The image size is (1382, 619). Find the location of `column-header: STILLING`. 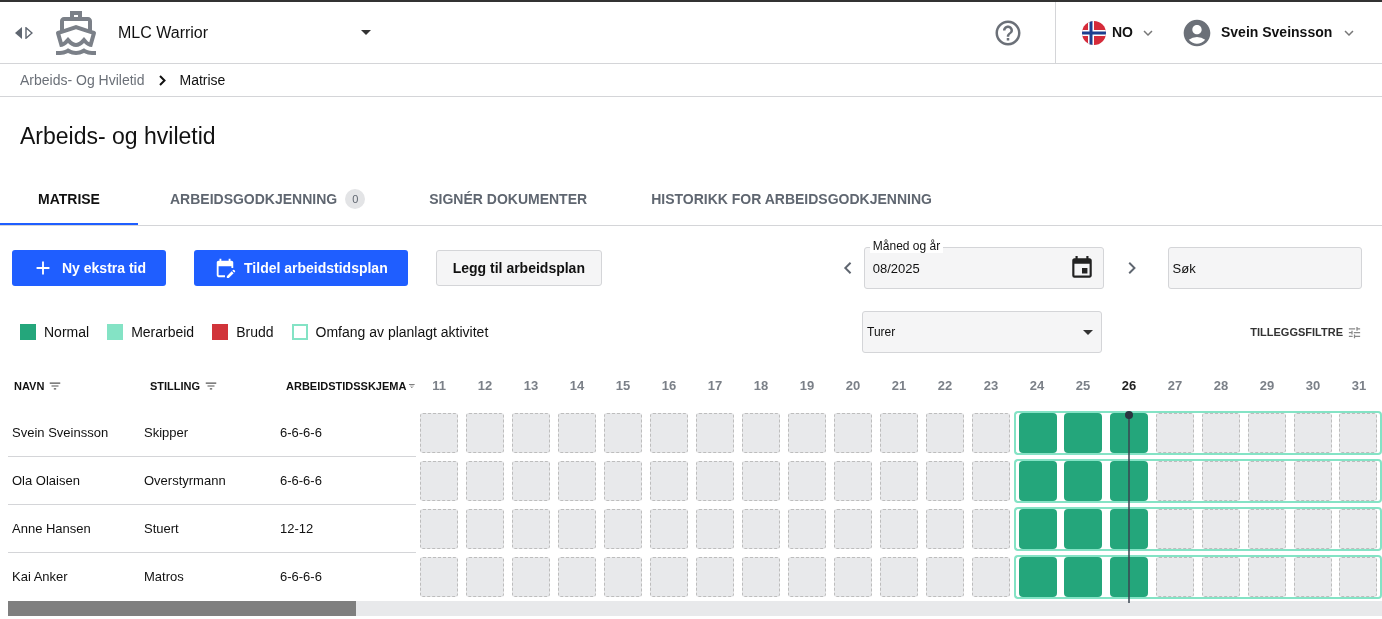

column-header: STILLING is located at coordinates (175, 386).